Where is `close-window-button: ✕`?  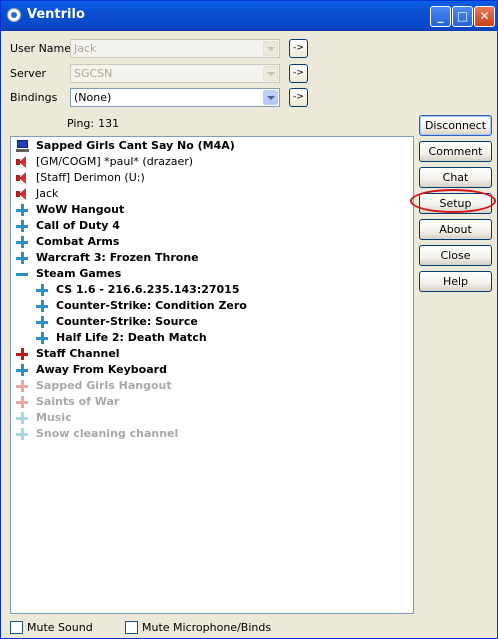
close-window-button: ✕ is located at coordinates (484, 16).